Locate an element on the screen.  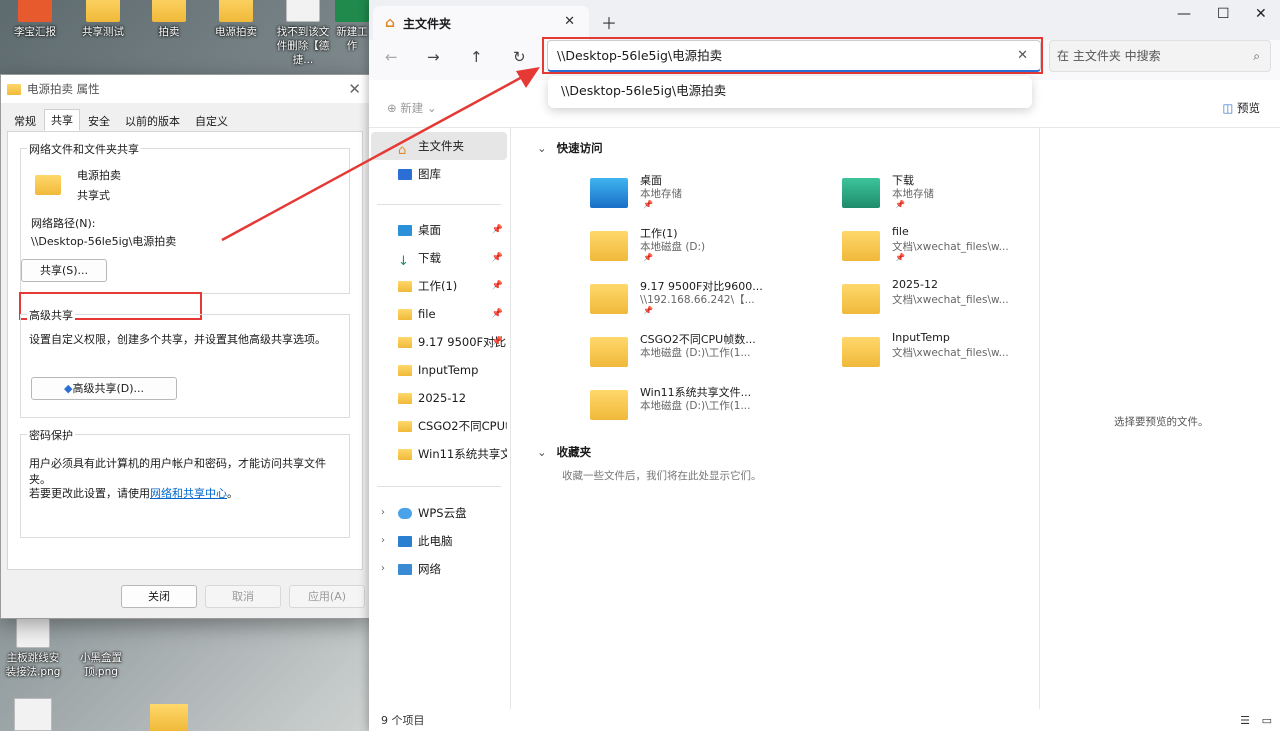
plus-icon: ⊕ is located at coordinates (392, 108).